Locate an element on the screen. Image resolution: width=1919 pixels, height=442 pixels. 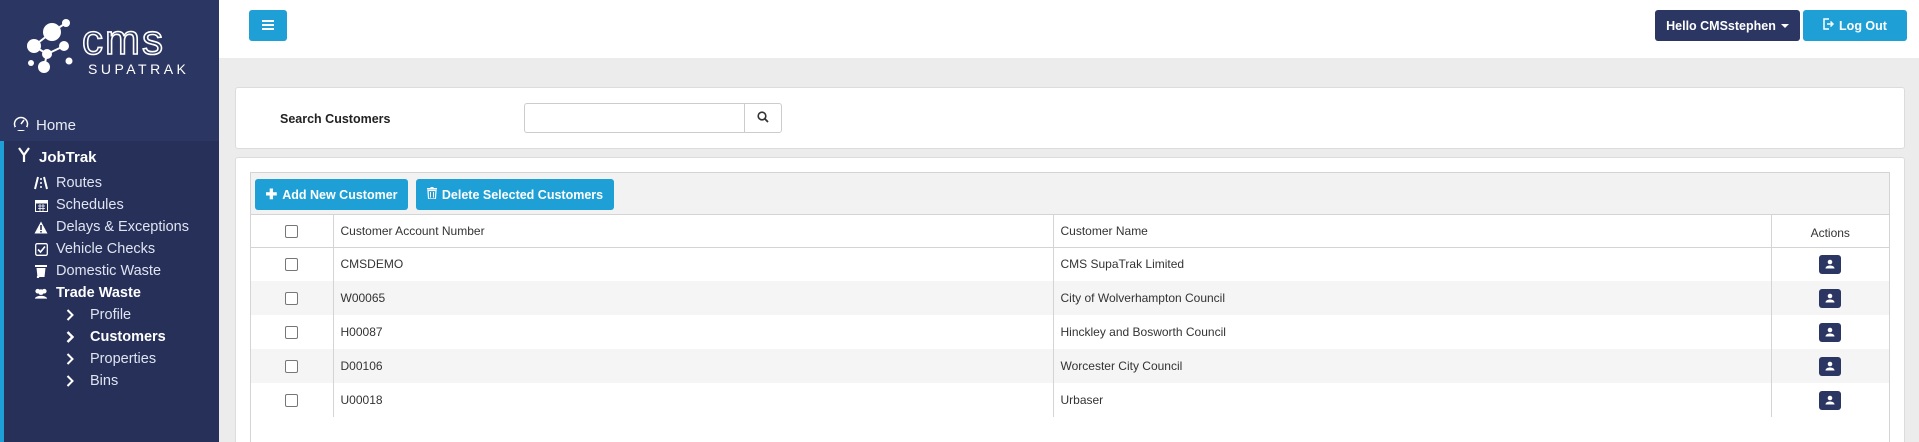
trash-icon is located at coordinates (434, 194).